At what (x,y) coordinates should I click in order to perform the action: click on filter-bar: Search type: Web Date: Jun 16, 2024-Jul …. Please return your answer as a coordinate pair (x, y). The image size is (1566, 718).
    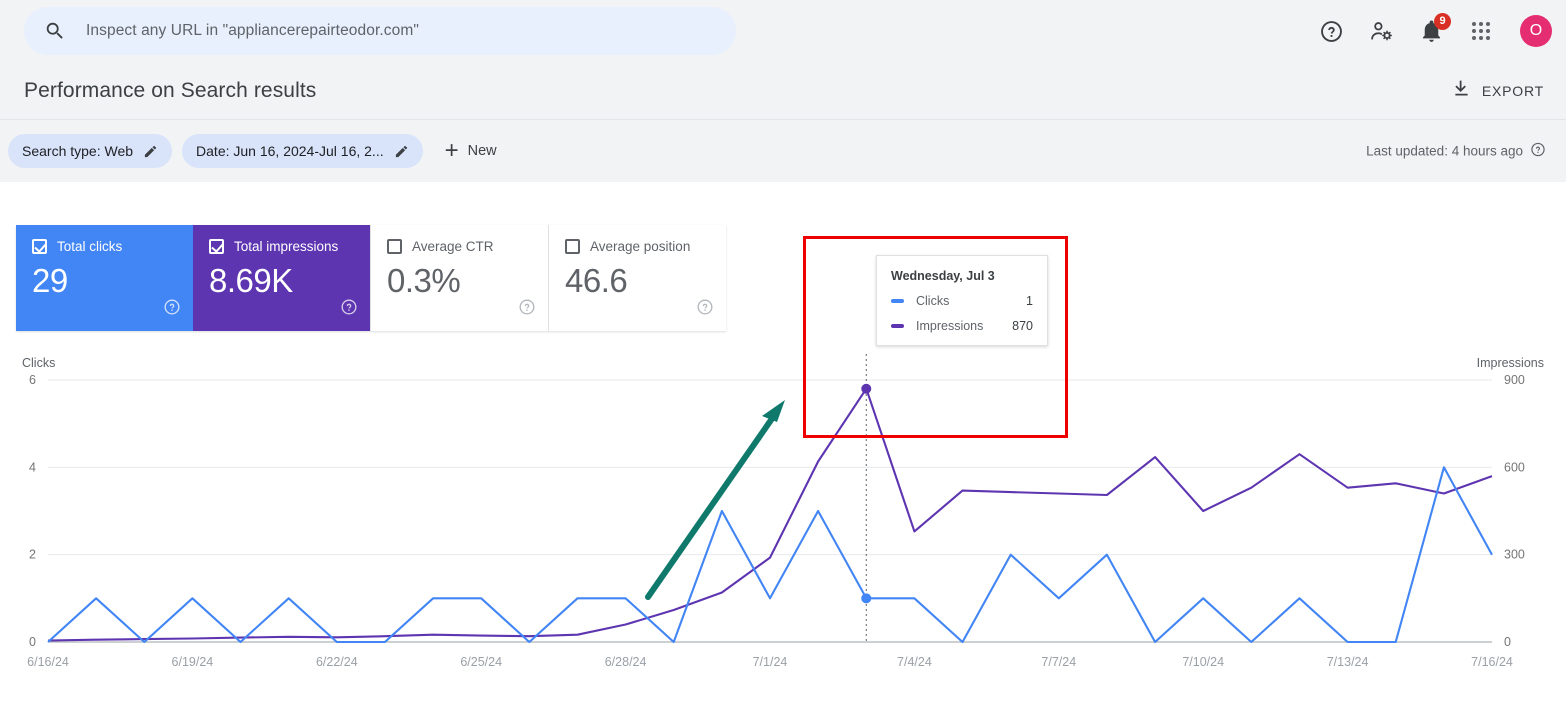
    Looking at the image, I should click on (783, 151).